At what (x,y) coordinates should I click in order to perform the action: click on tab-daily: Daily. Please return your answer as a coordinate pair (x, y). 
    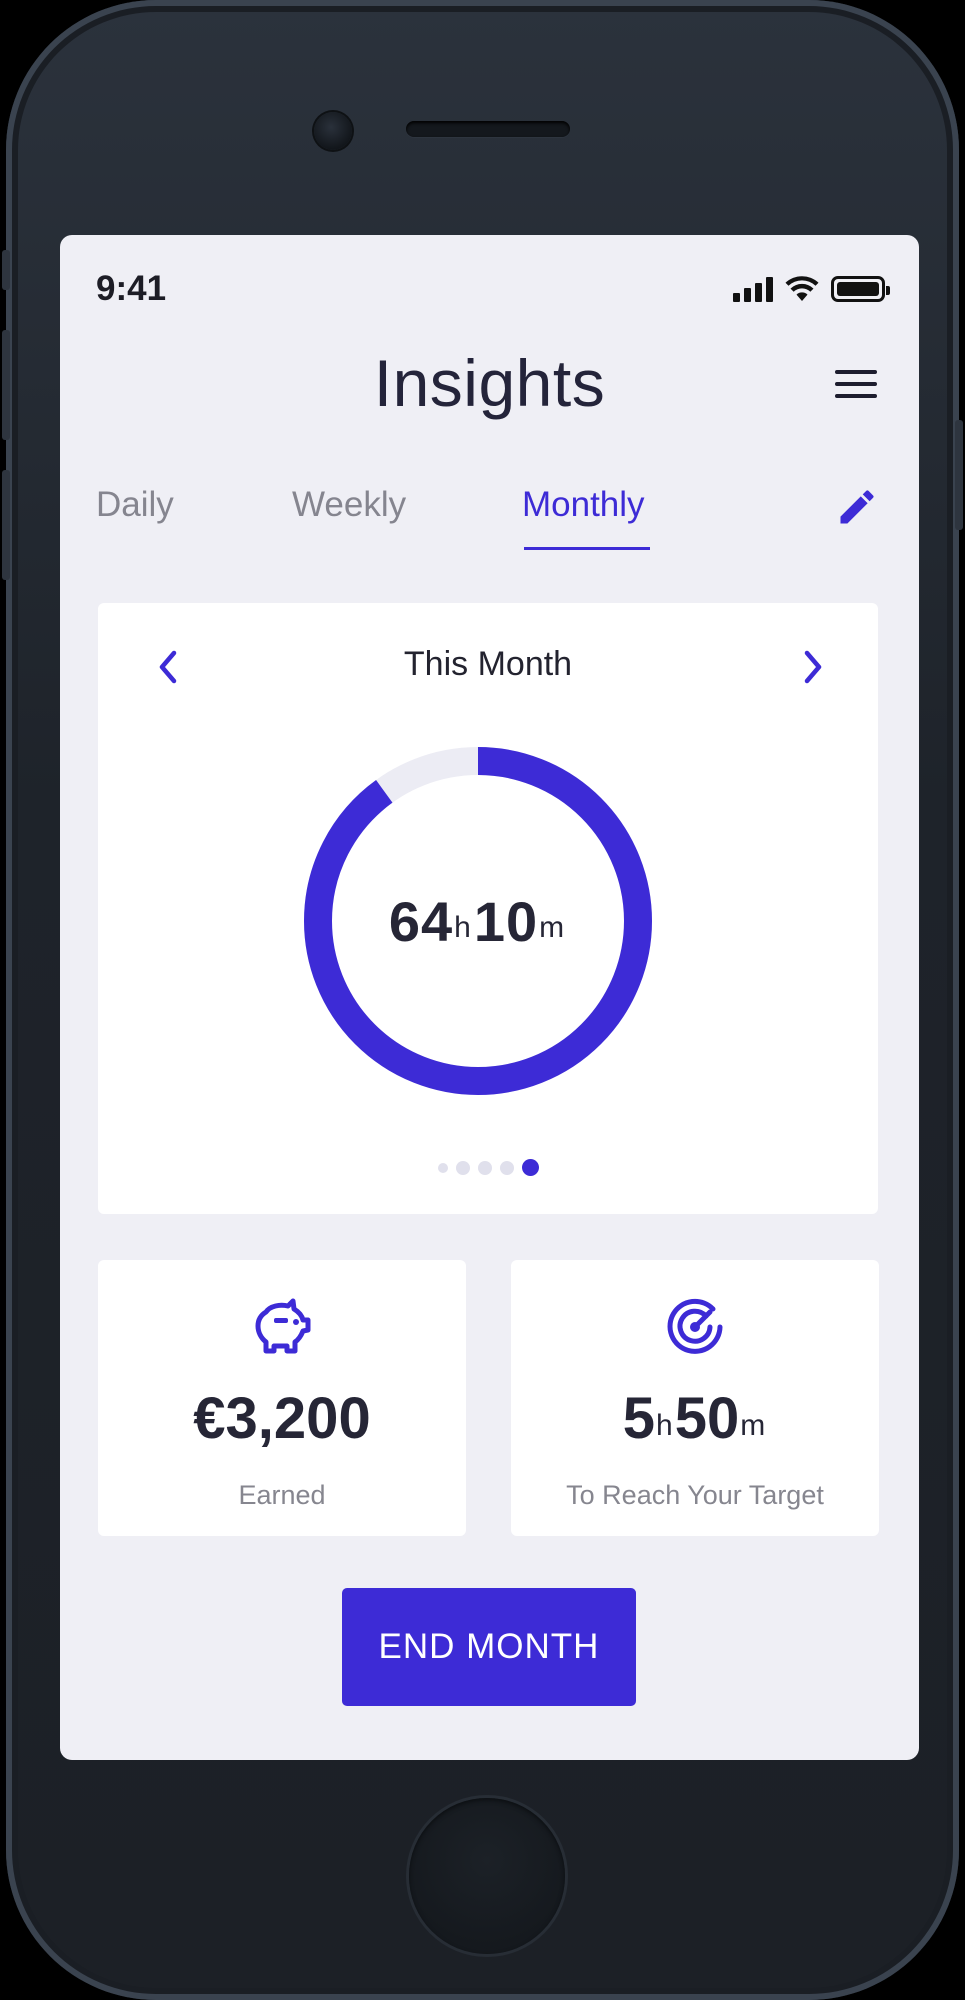
    Looking at the image, I should click on (135, 505).